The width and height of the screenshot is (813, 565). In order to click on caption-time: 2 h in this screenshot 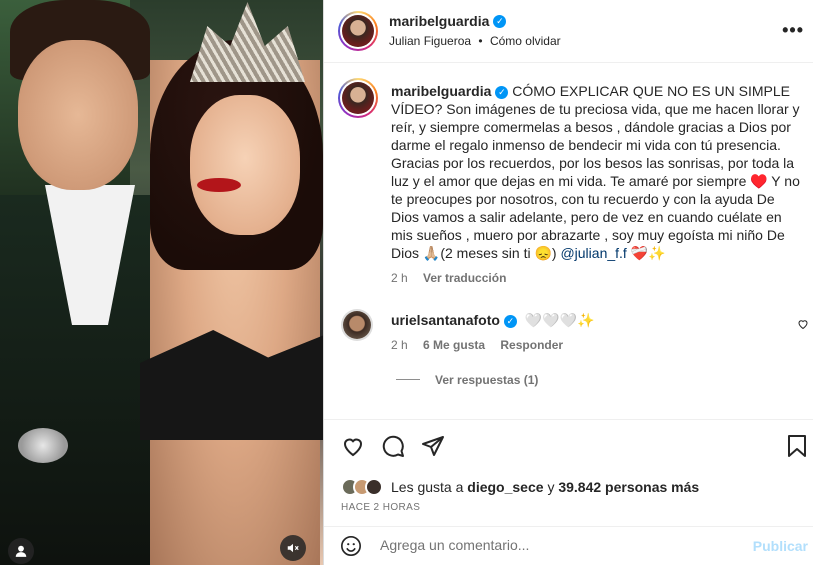, I will do `click(399, 278)`.